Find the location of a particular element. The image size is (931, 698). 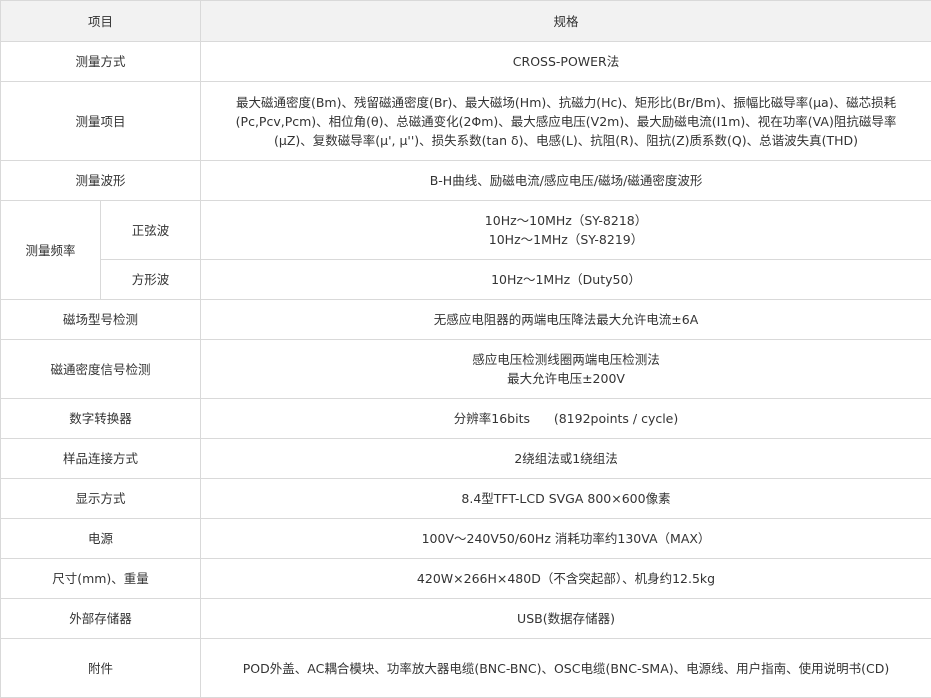

table-row: 方形波 10Hz～1MHz（Duty50） is located at coordinates (466, 279).